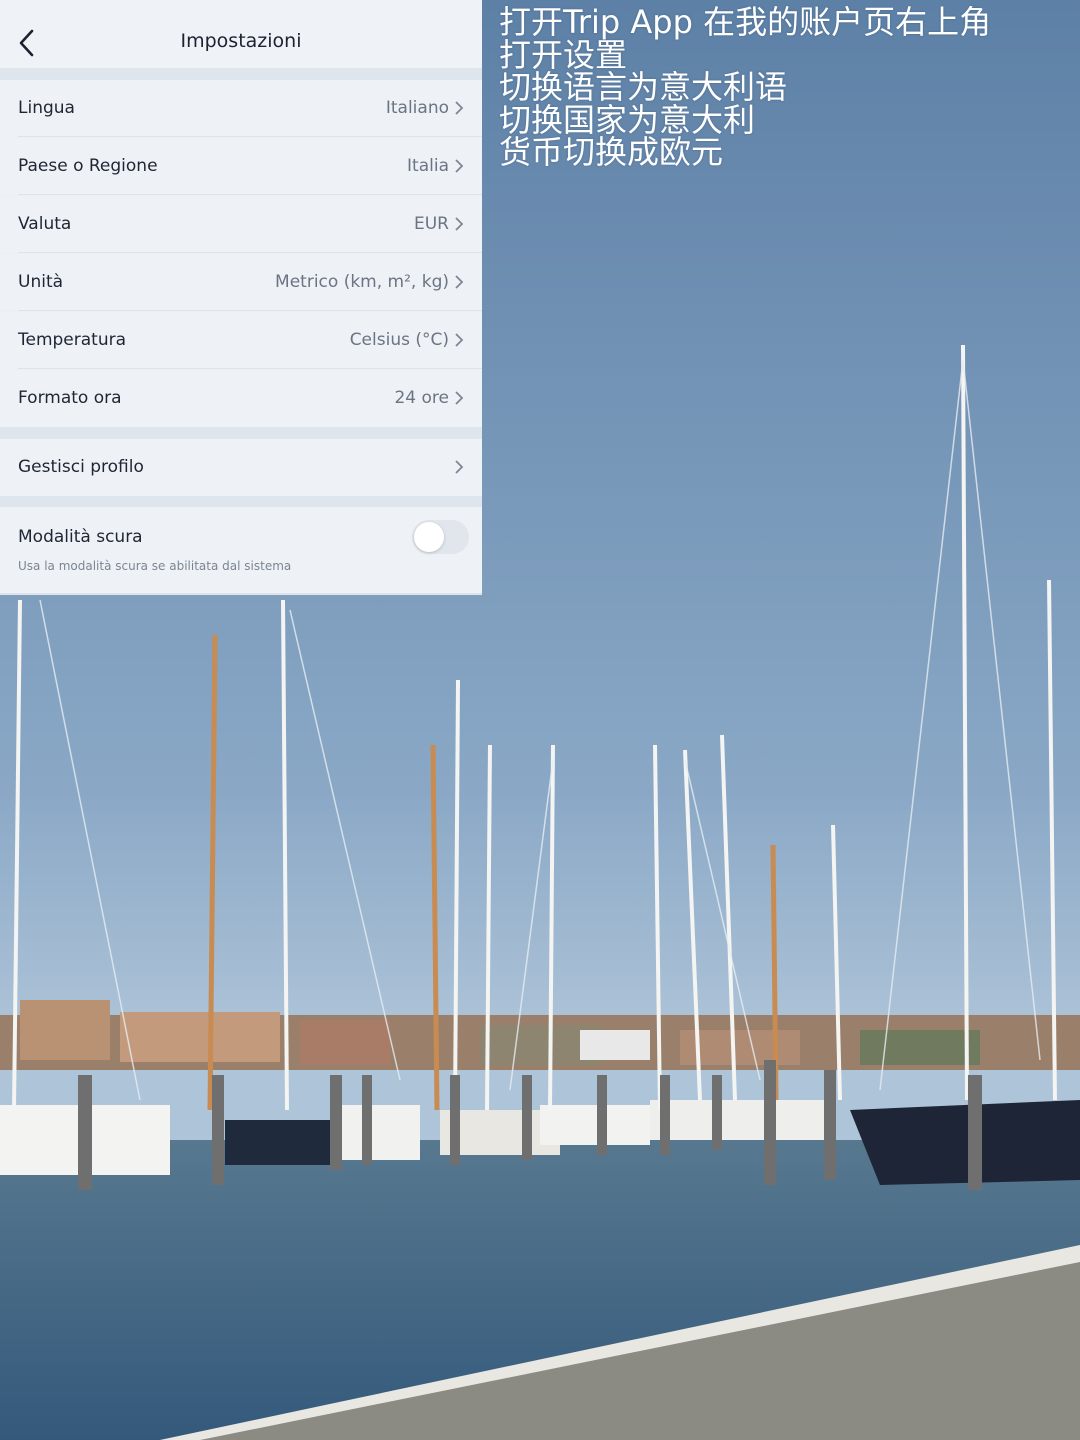 Image resolution: width=1080 pixels, height=1440 pixels. Describe the element at coordinates (241, 224) in the screenshot. I see `setting-row-currency: Valuta EUR` at that location.